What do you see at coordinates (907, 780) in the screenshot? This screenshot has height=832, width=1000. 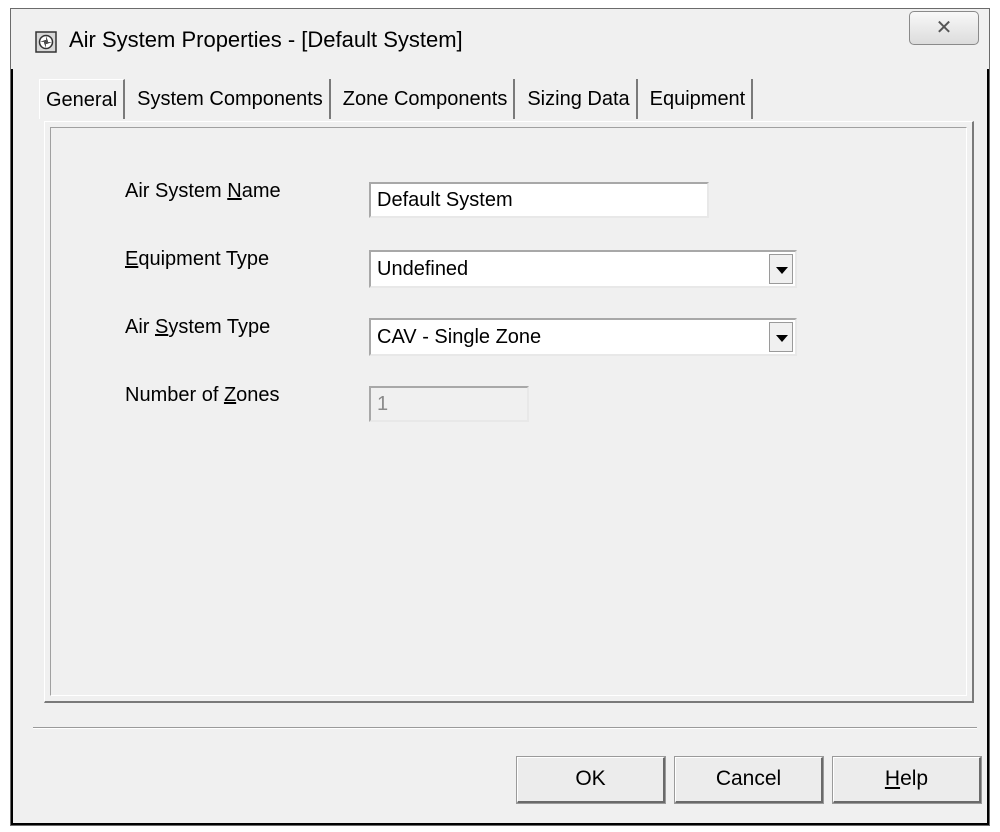 I see `help-button: Help` at bounding box center [907, 780].